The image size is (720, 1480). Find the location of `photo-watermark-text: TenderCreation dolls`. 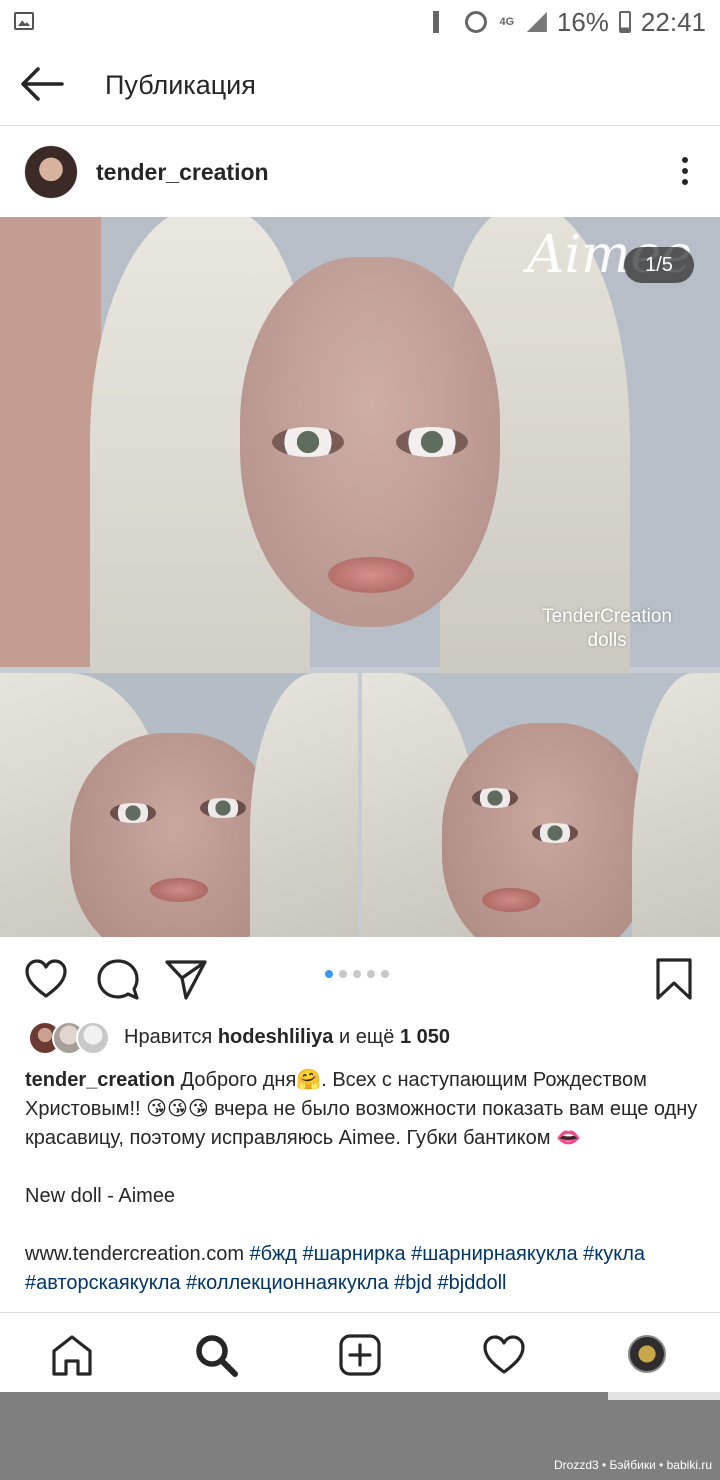

photo-watermark-text: TenderCreation dolls is located at coordinates (607, 628).